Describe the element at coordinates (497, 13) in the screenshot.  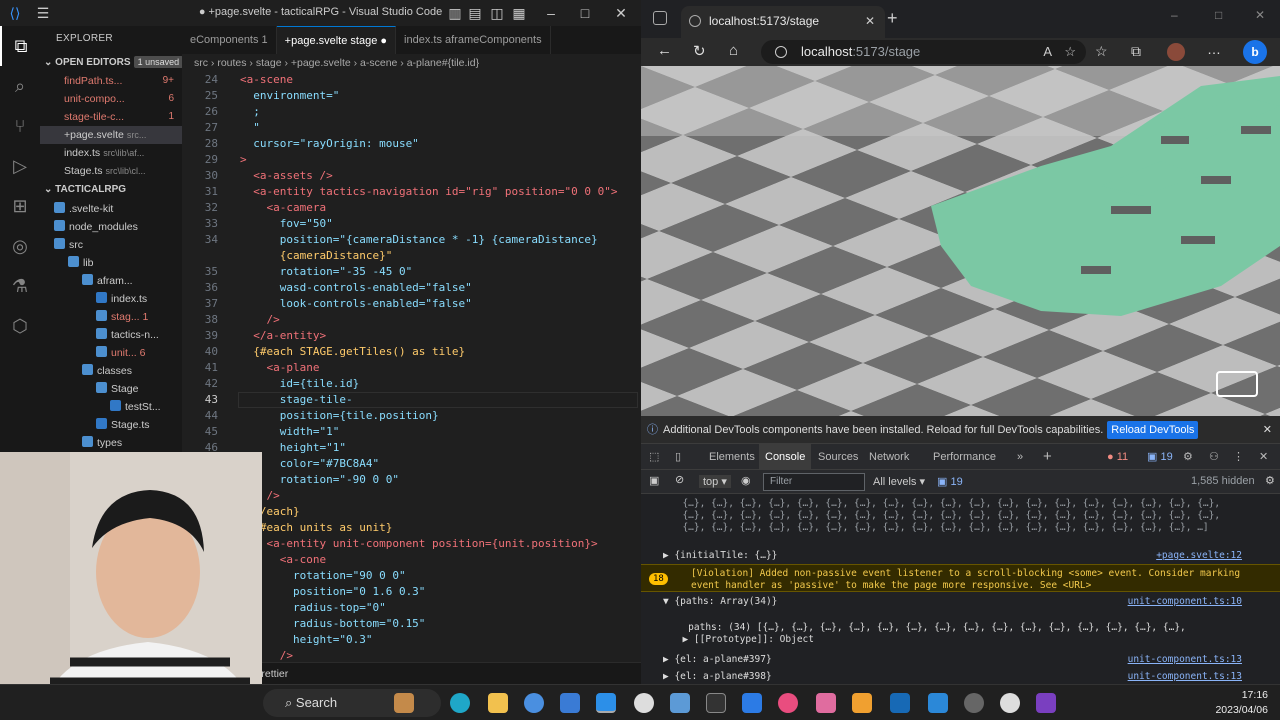
I see `layout-secondary-icon: ◫` at that location.